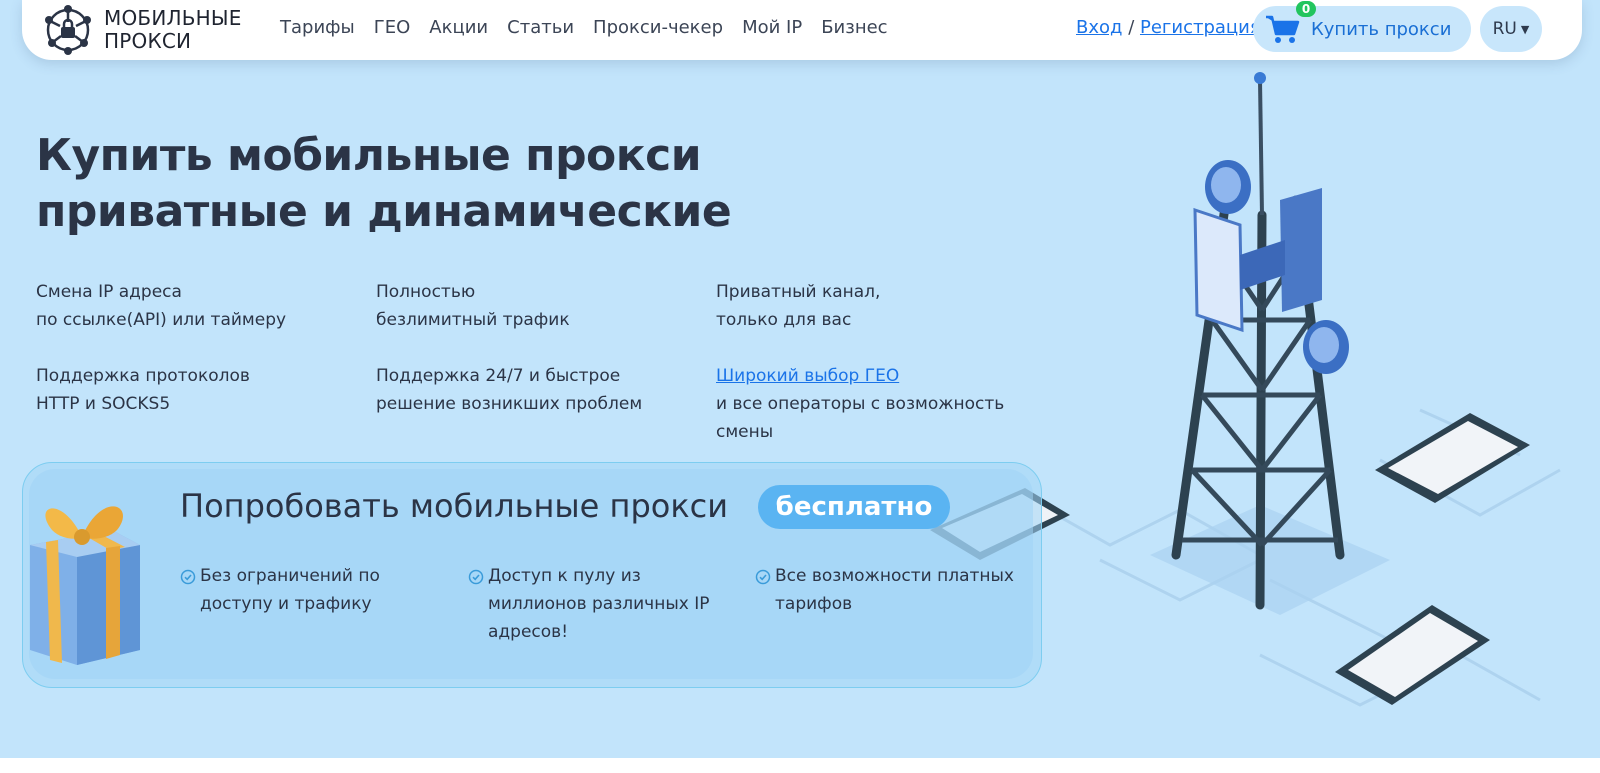  I want to click on feature-line: только для вас, so click(784, 320).